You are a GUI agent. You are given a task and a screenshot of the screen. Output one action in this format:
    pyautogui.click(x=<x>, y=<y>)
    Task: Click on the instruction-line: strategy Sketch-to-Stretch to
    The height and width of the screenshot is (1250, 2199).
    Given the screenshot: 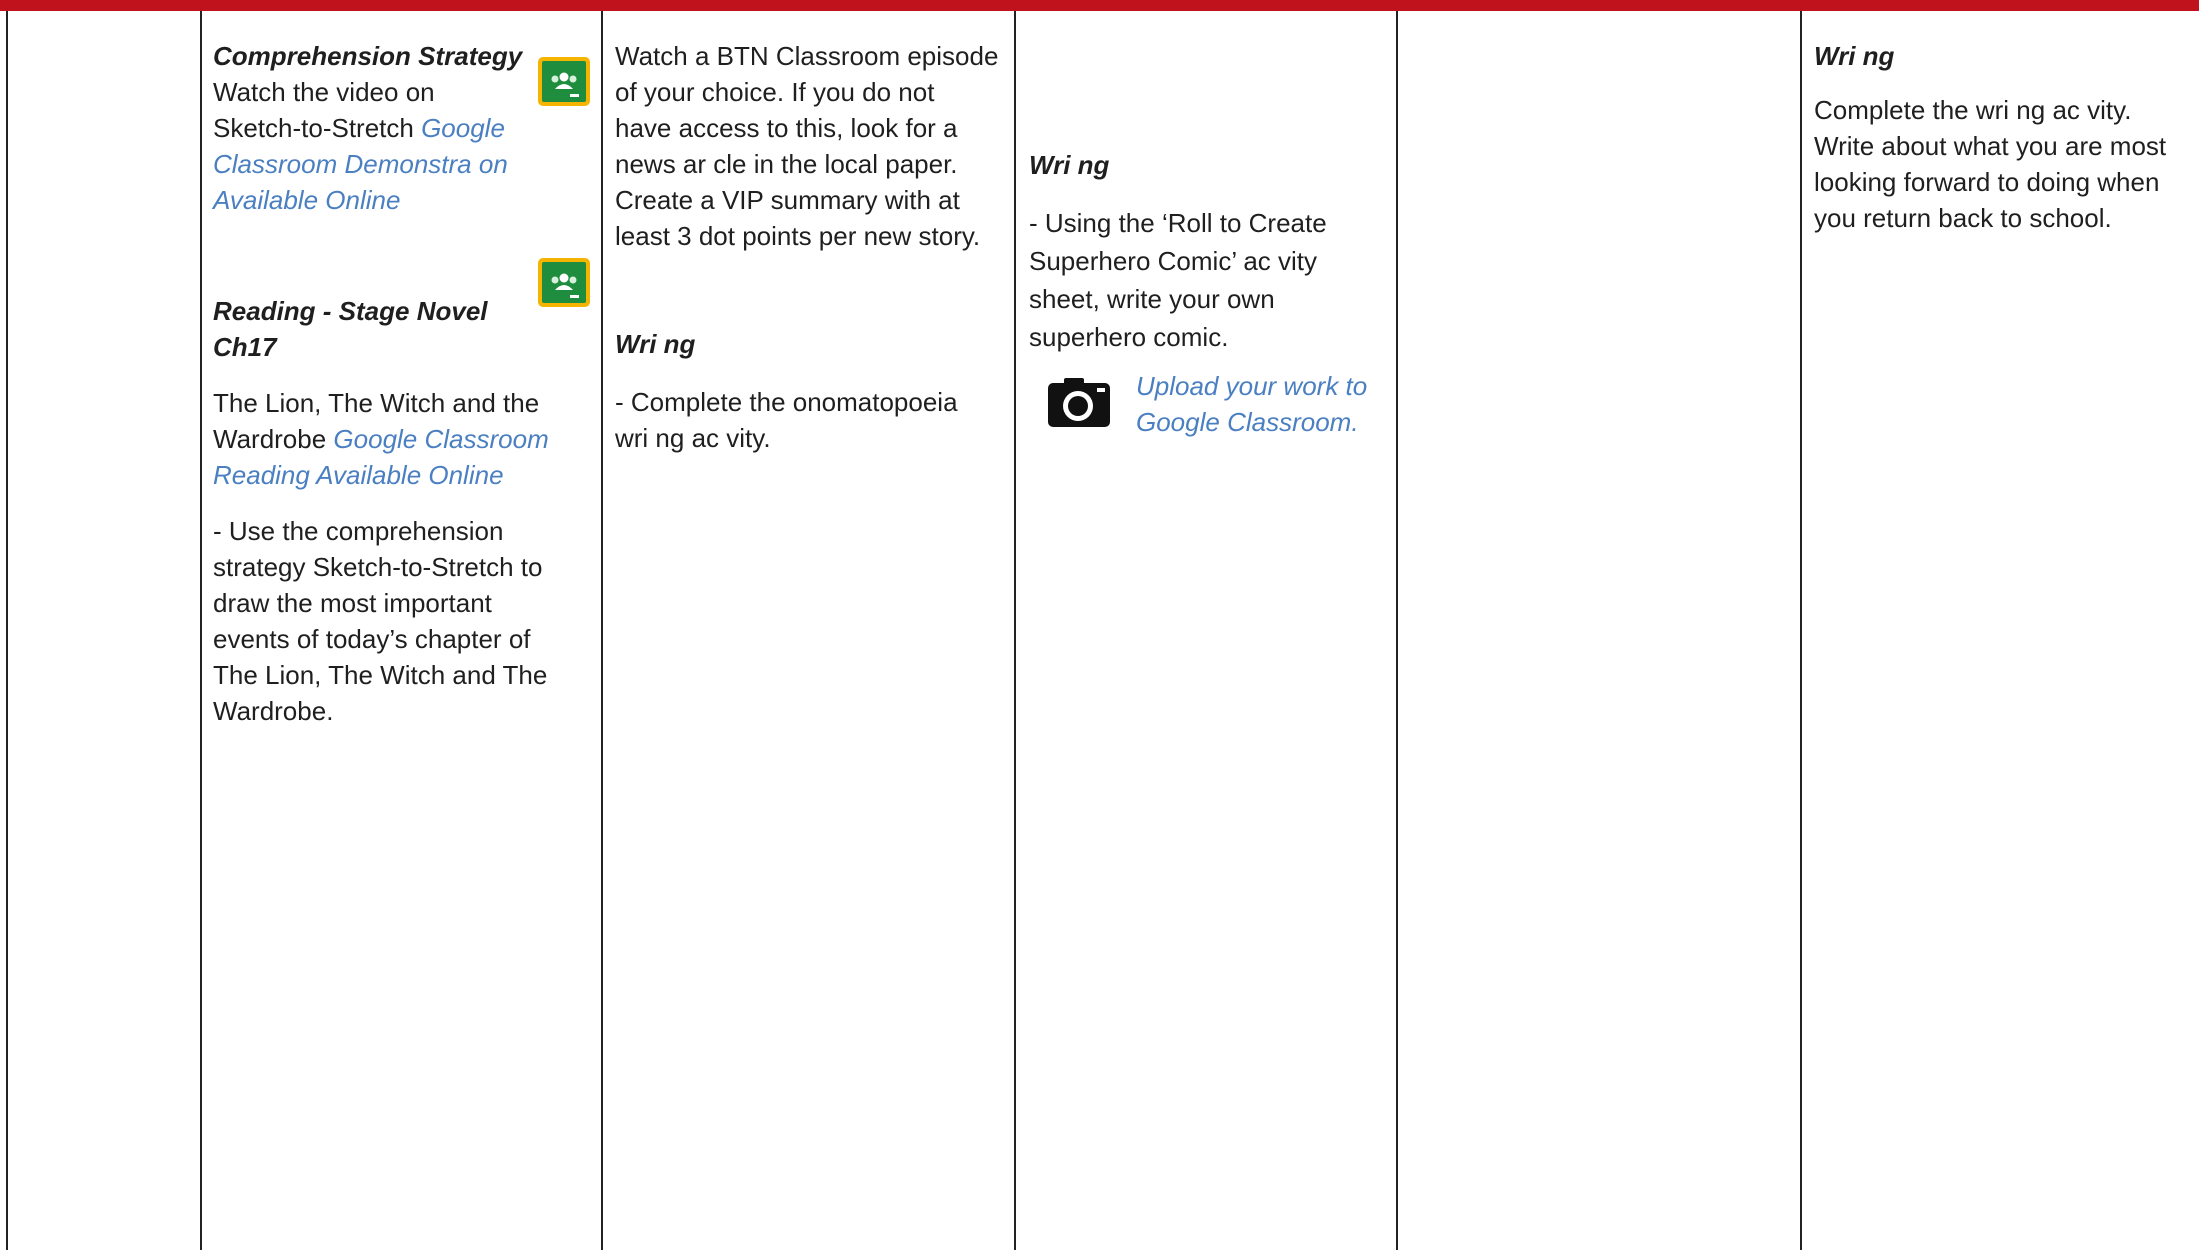 What is the action you would take?
    pyautogui.click(x=378, y=567)
    